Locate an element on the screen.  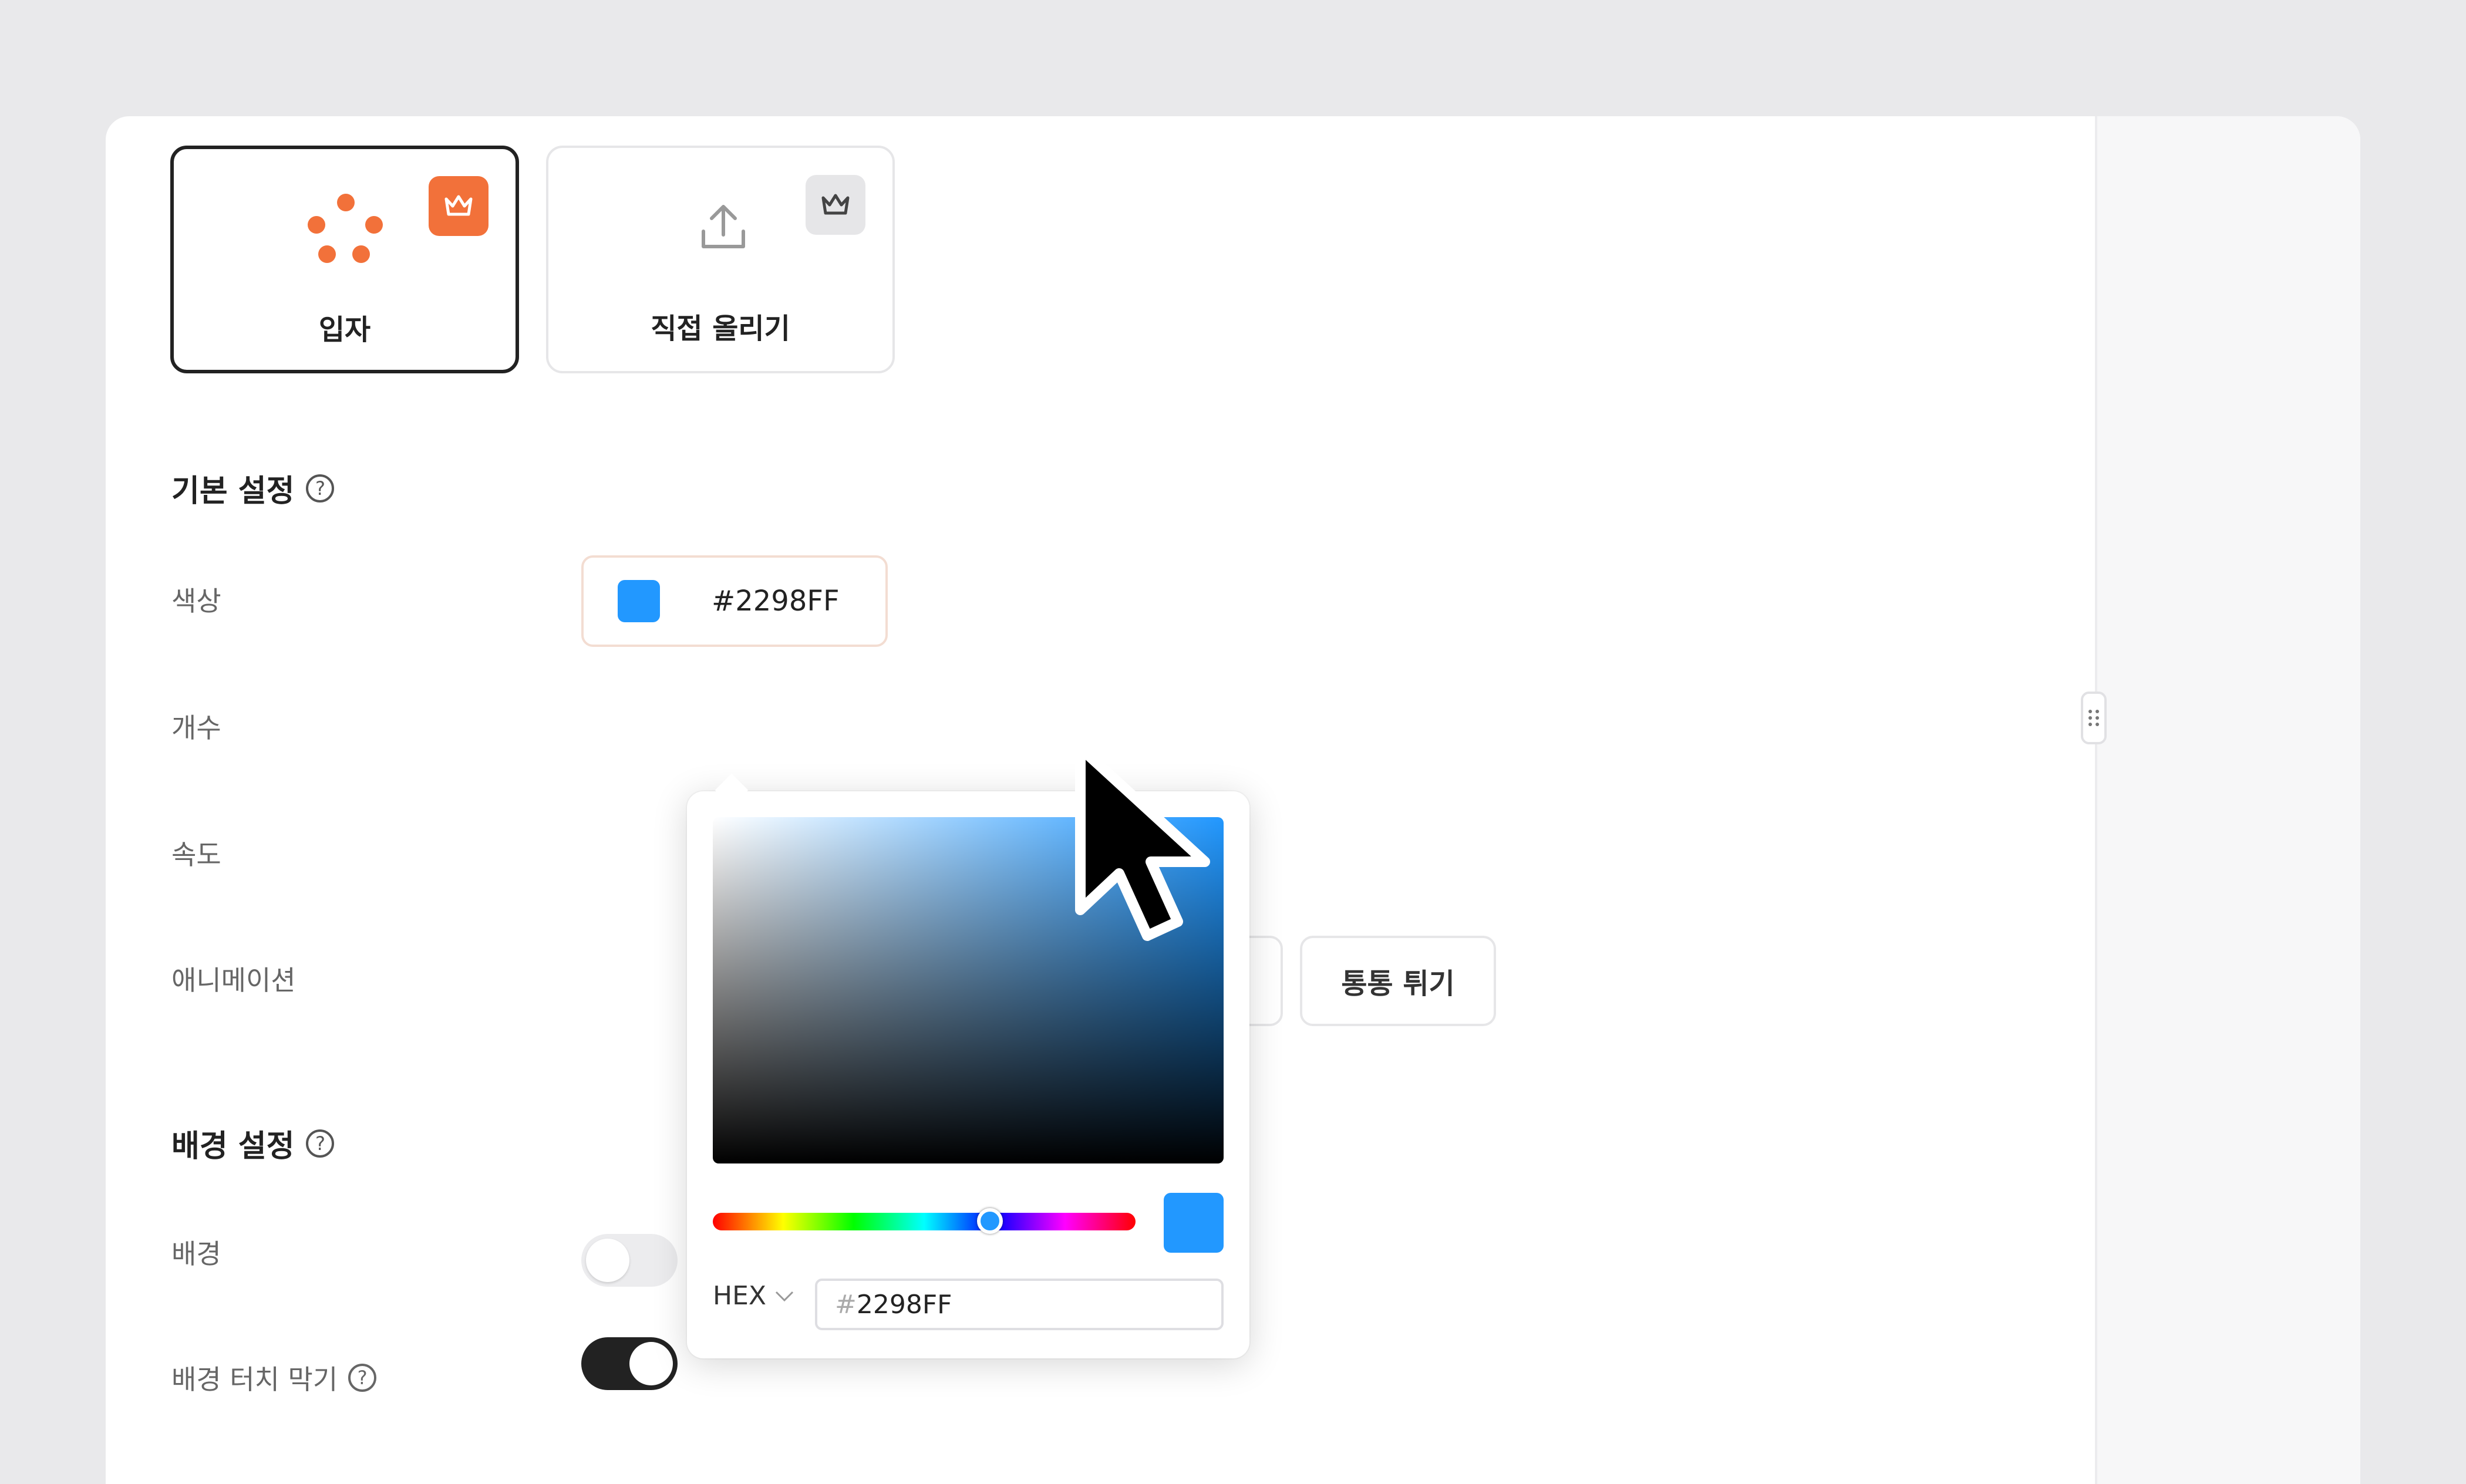
upload-icon is located at coordinates (723, 226).